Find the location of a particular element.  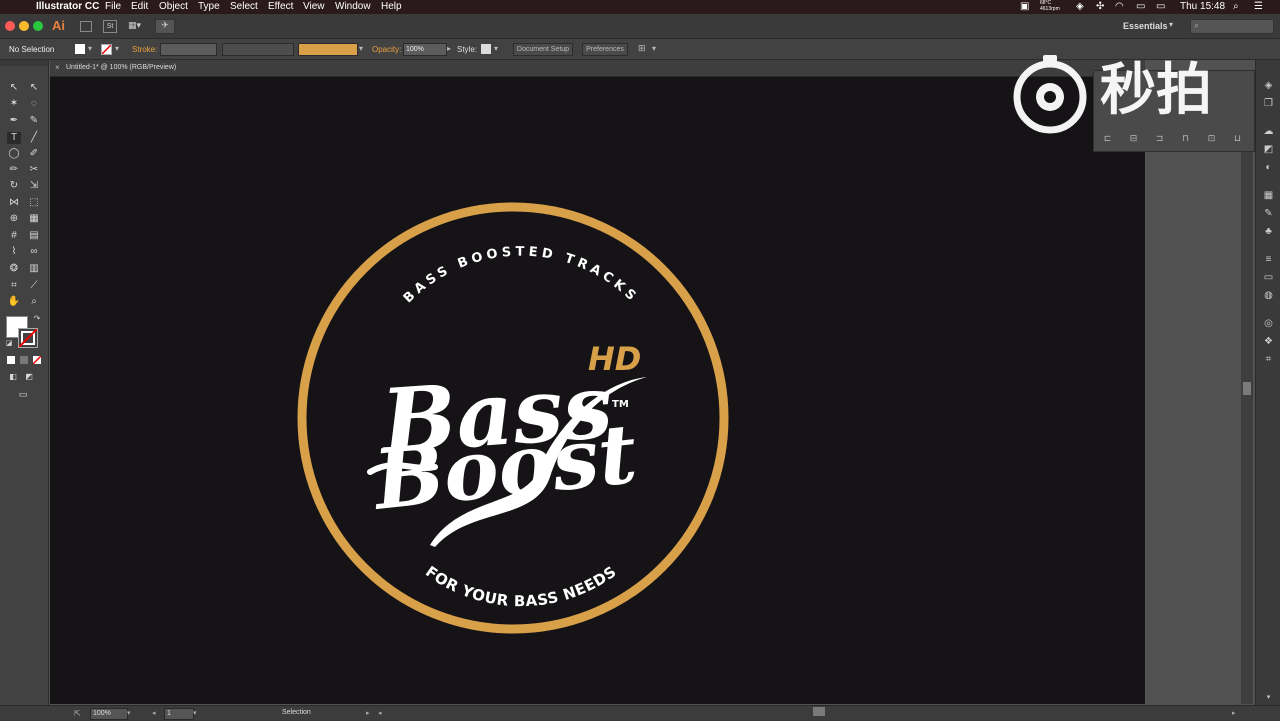

stroke-label: Stroke: is located at coordinates (144, 49).